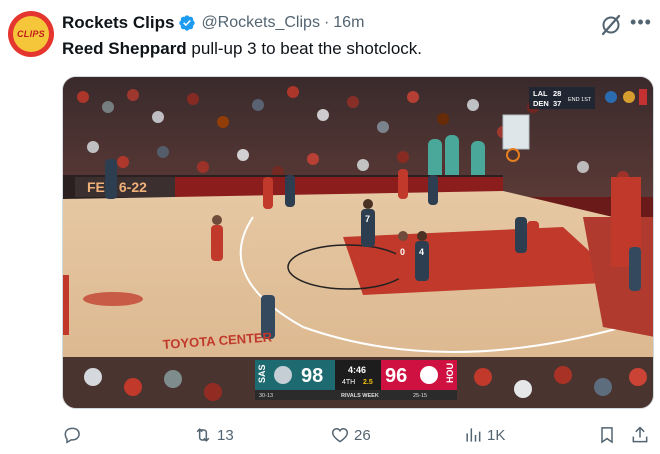 This screenshot has width=660, height=454. Describe the element at coordinates (641, 24) in the screenshot. I see `more-options-icon: •••` at that location.